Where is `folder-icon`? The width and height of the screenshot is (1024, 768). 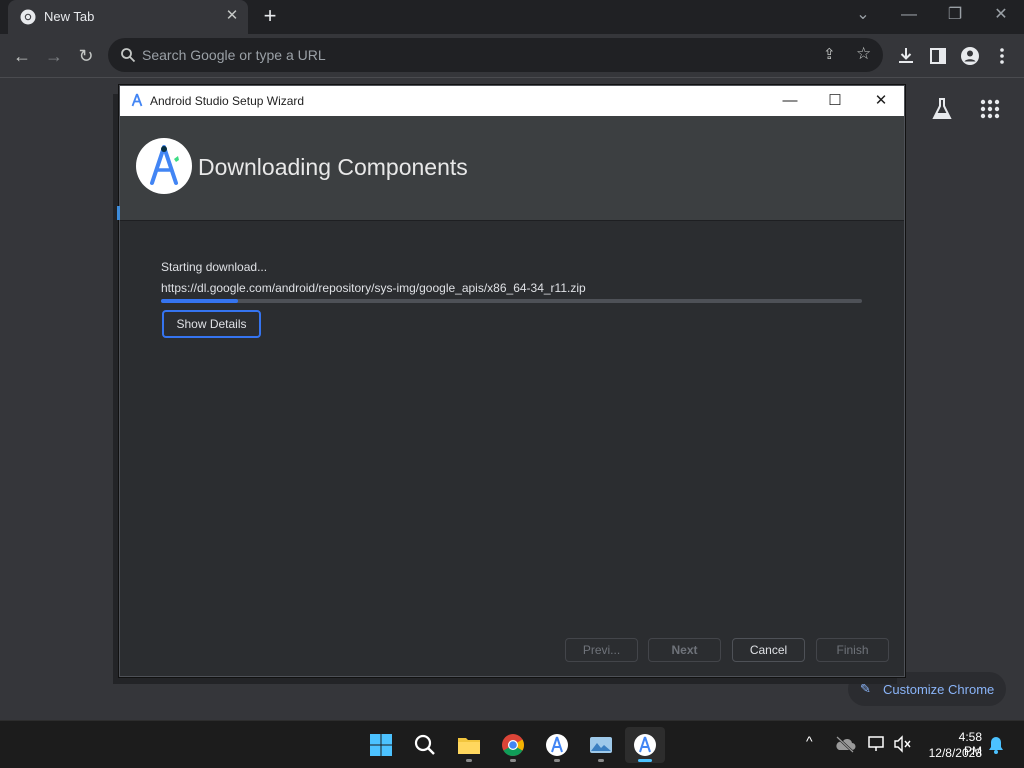 folder-icon is located at coordinates (469, 746).